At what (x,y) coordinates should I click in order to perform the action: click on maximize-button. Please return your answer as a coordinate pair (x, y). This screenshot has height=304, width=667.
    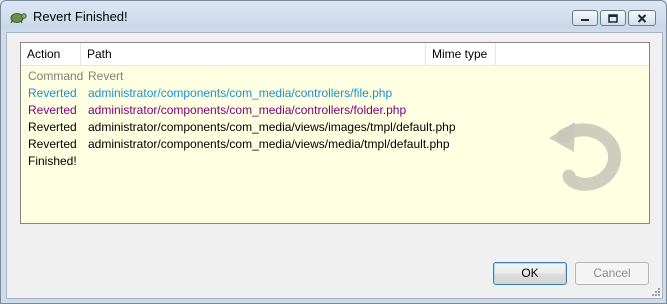
    Looking at the image, I should click on (613, 18).